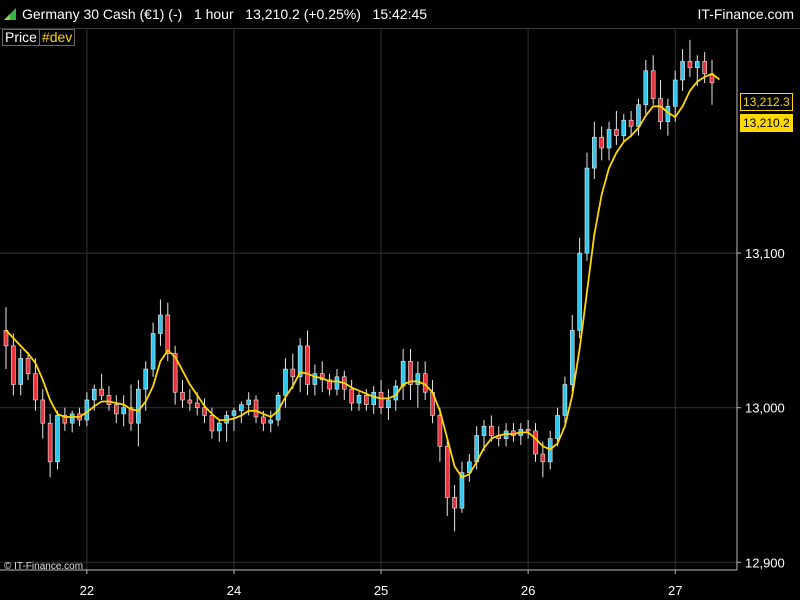 This screenshot has height=600, width=800. I want to click on x-tick-label: 22, so click(87, 590).